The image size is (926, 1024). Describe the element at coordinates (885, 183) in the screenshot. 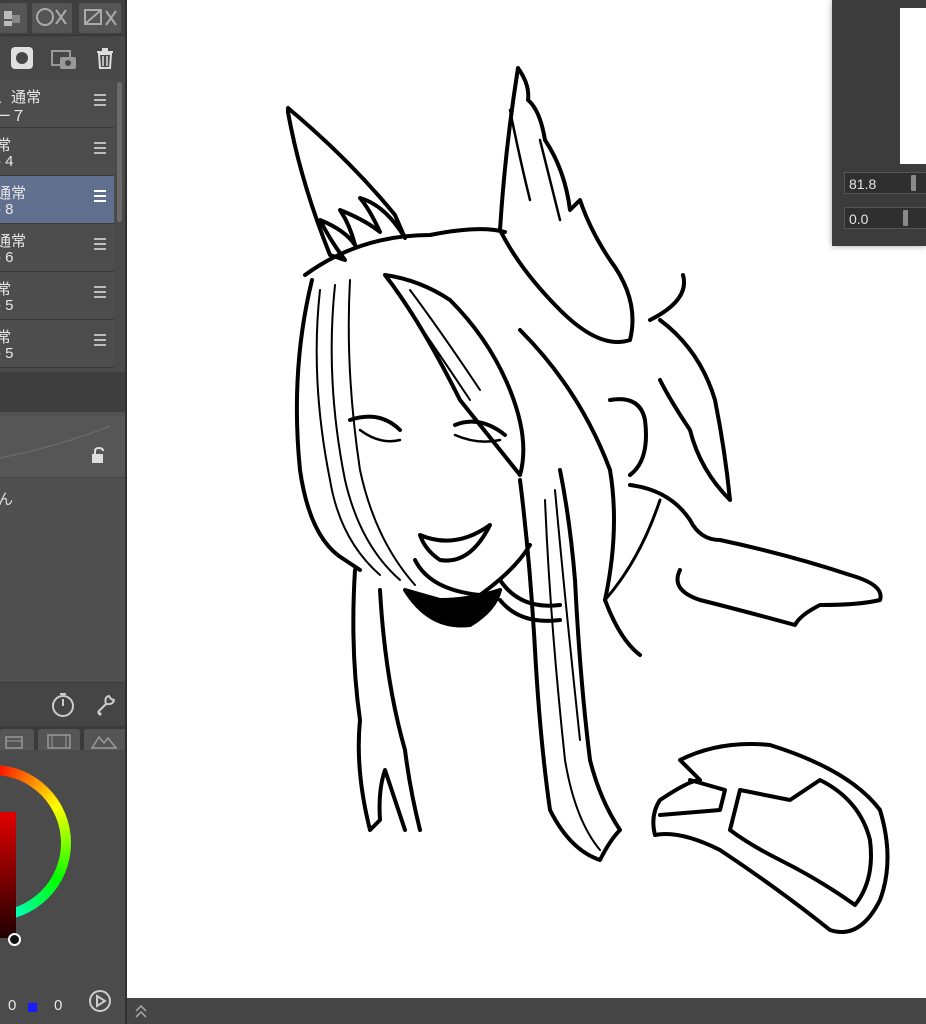

I see `zoom-slider: 81.8` at that location.